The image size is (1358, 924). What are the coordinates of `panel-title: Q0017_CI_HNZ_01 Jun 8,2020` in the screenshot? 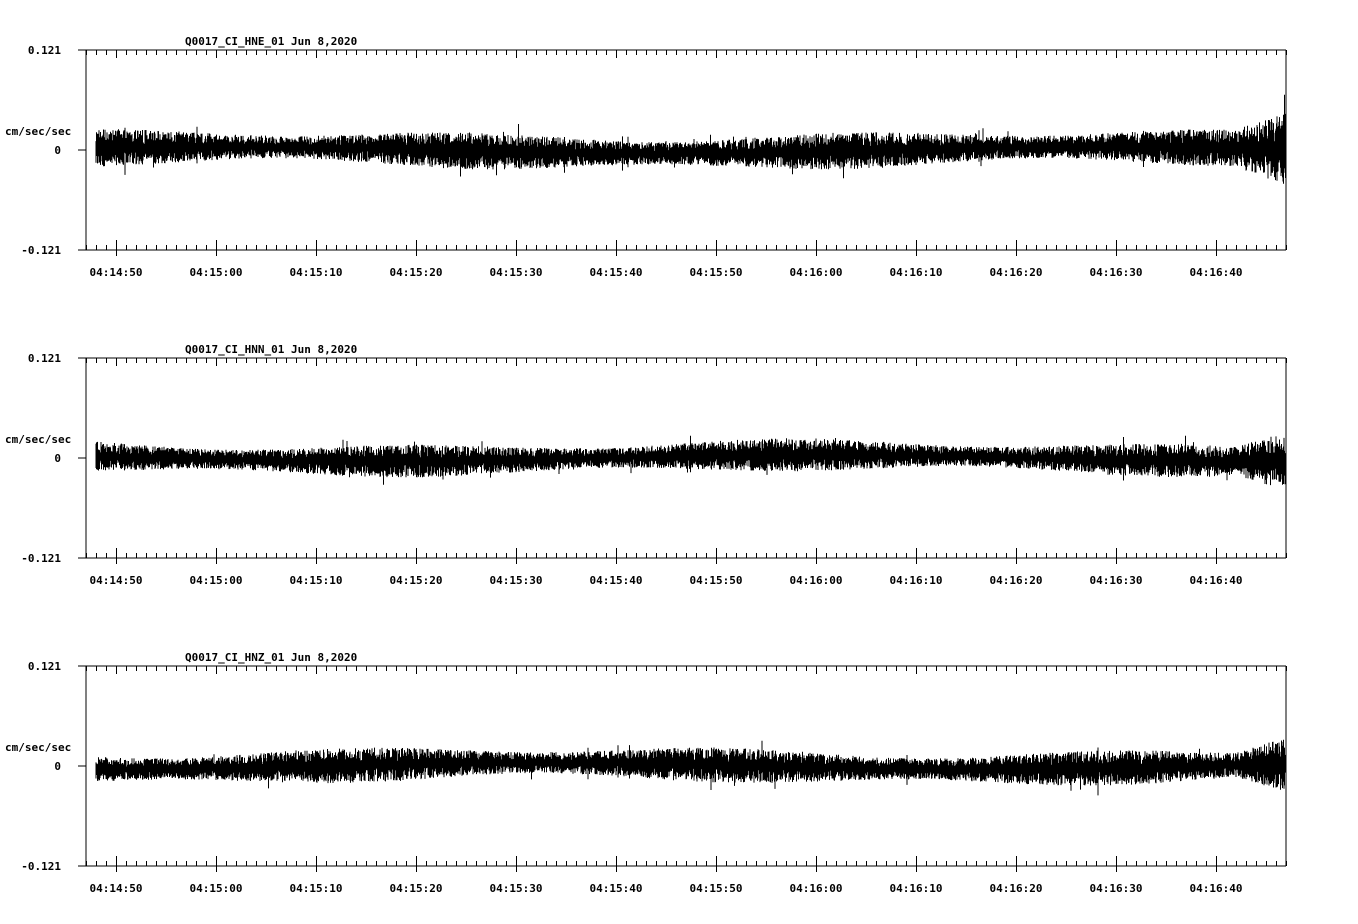 It's located at (271, 657).